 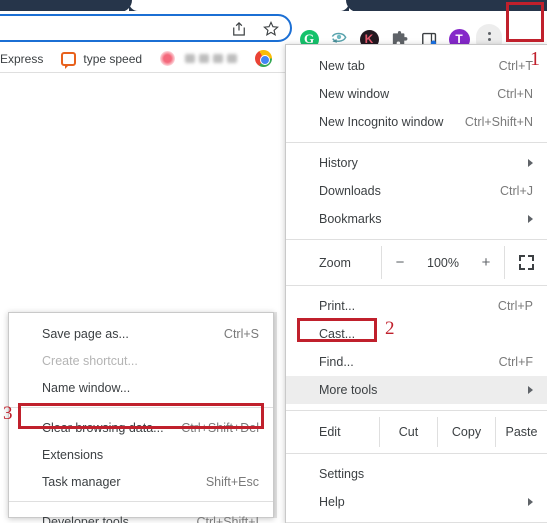 I want to click on menu-item-accel: Ctrl+P, so click(x=515, y=306).